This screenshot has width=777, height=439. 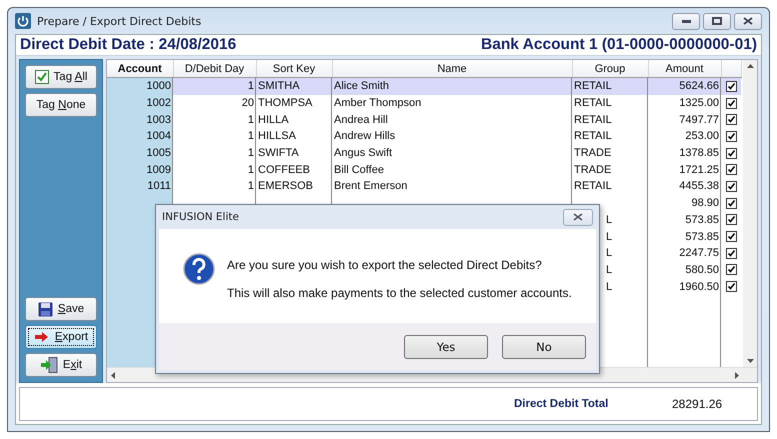 What do you see at coordinates (273, 120) in the screenshot?
I see `table-cell-text: HILLA` at bounding box center [273, 120].